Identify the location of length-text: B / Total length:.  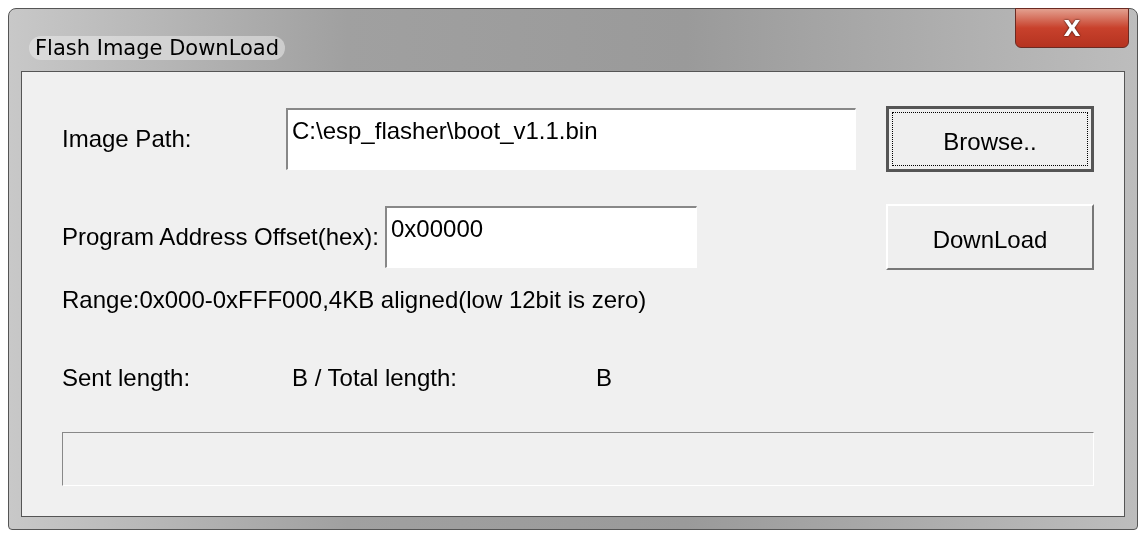
(375, 378).